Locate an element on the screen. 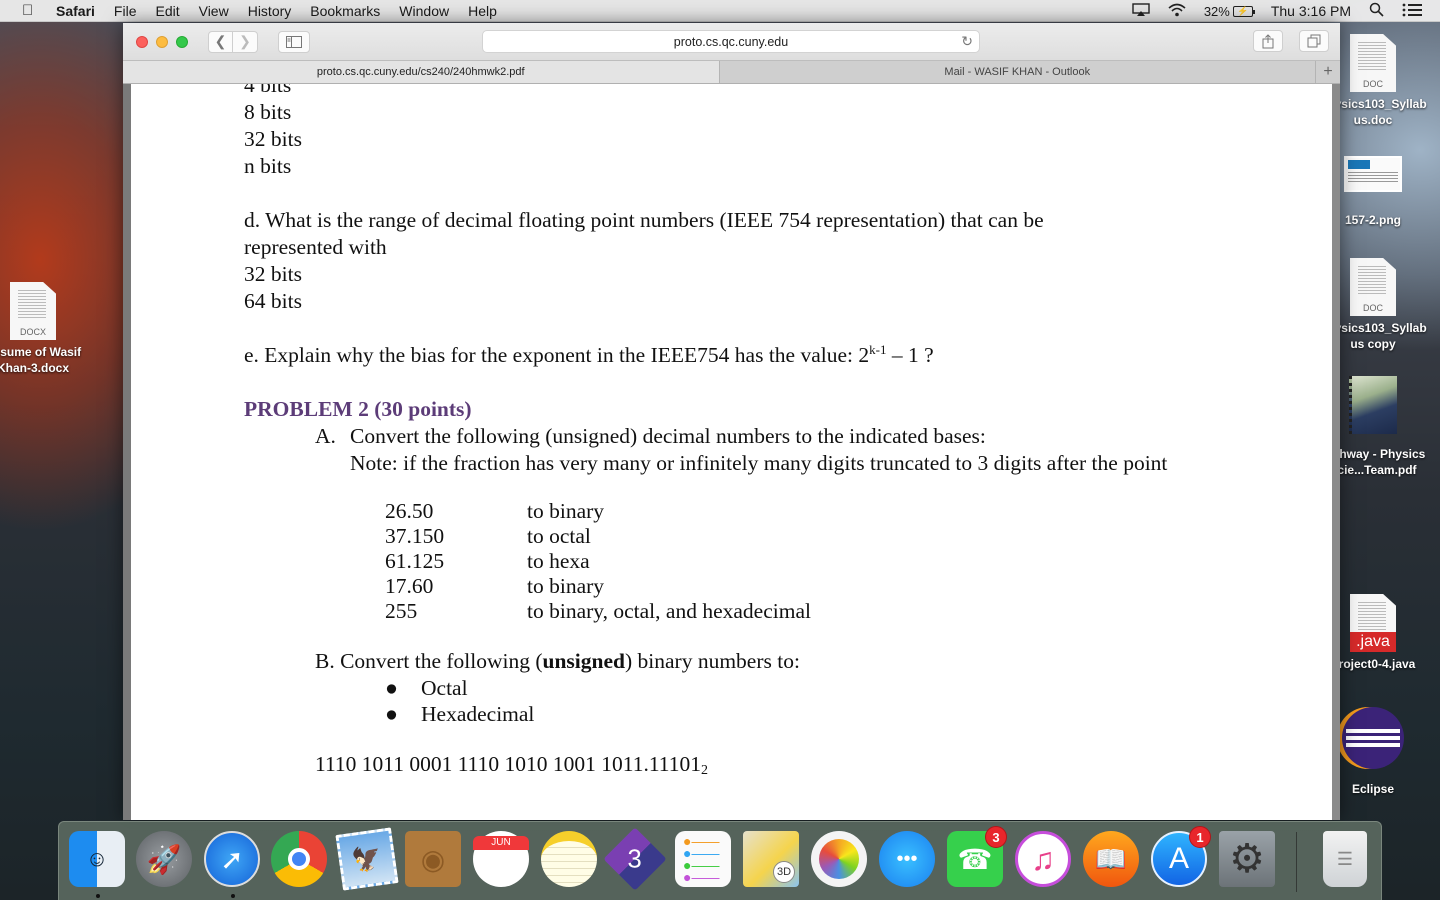 The height and width of the screenshot is (900, 1440). gear-icon: ⚙ is located at coordinates (1247, 859).